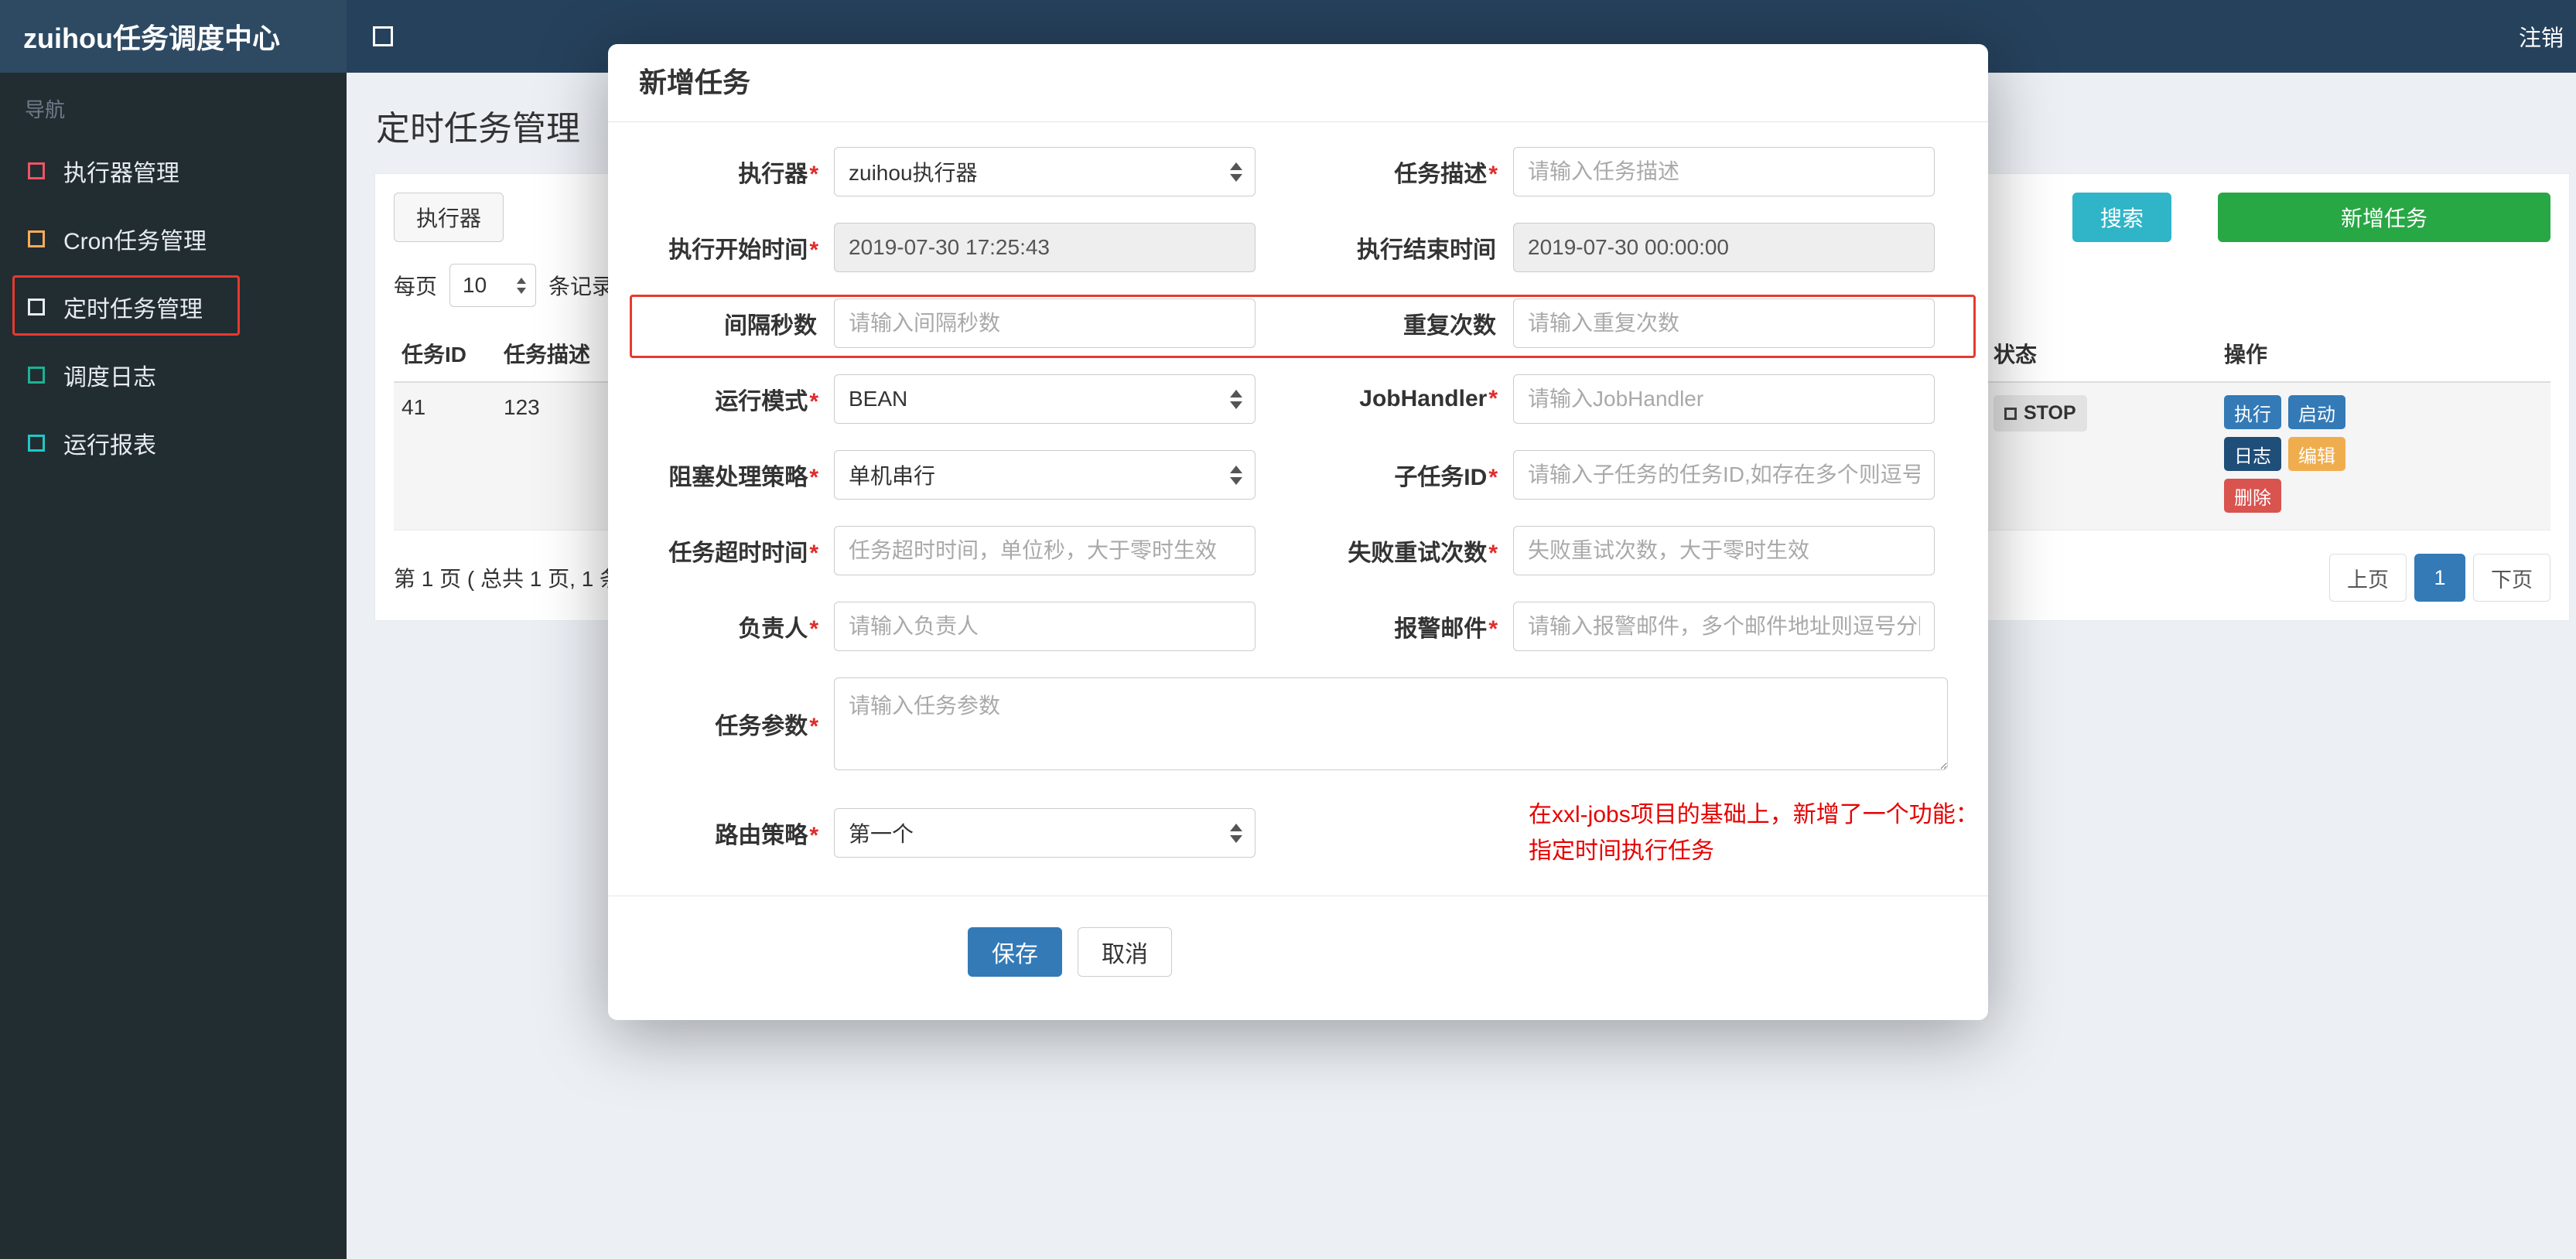 The height and width of the screenshot is (1259, 2576). Describe the element at coordinates (1724, 172) in the screenshot. I see `task-desc-input` at that location.